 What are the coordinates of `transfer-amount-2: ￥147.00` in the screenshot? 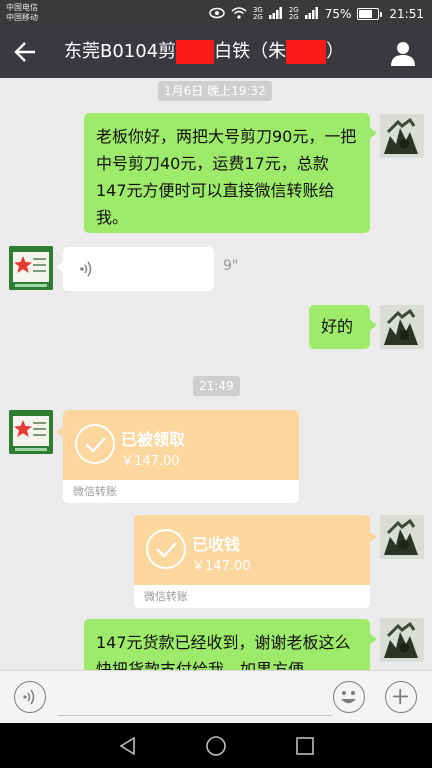 It's located at (221, 566).